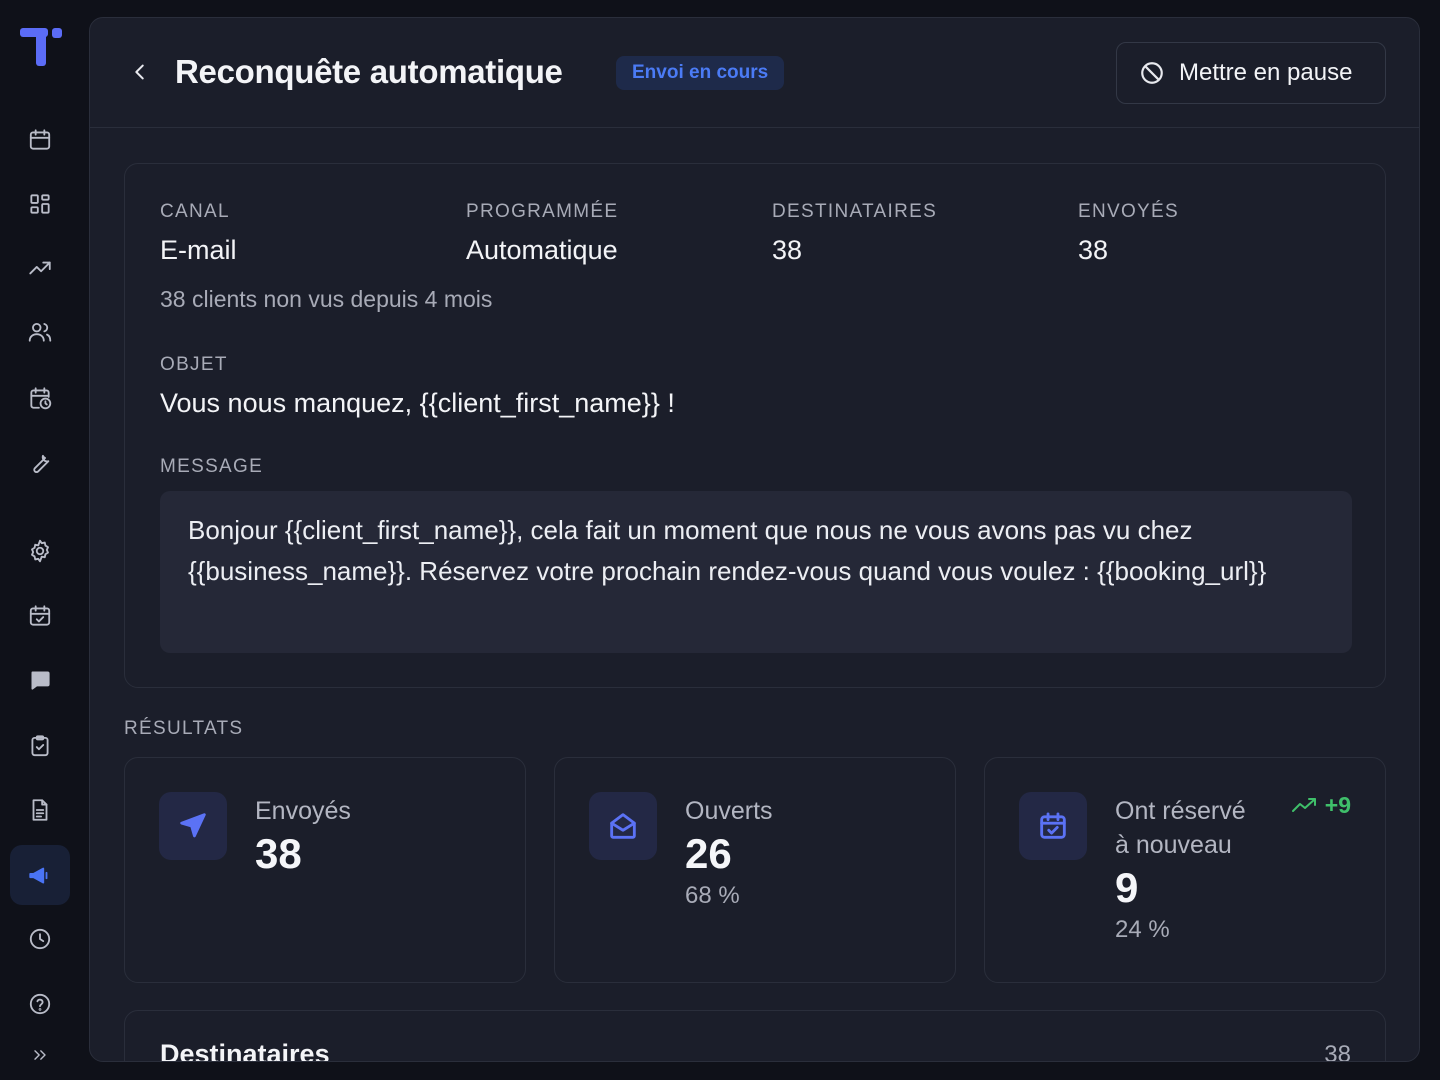 The height and width of the screenshot is (1080, 1440). I want to click on clipboard-check-icon, so click(40, 746).